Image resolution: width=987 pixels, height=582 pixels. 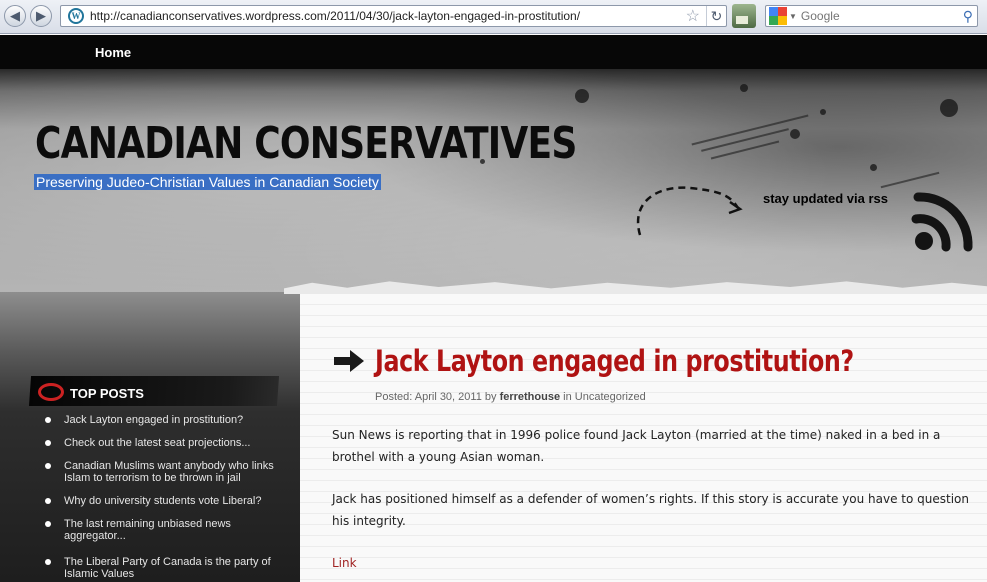 I want to click on feed-button, so click(x=744, y=16).